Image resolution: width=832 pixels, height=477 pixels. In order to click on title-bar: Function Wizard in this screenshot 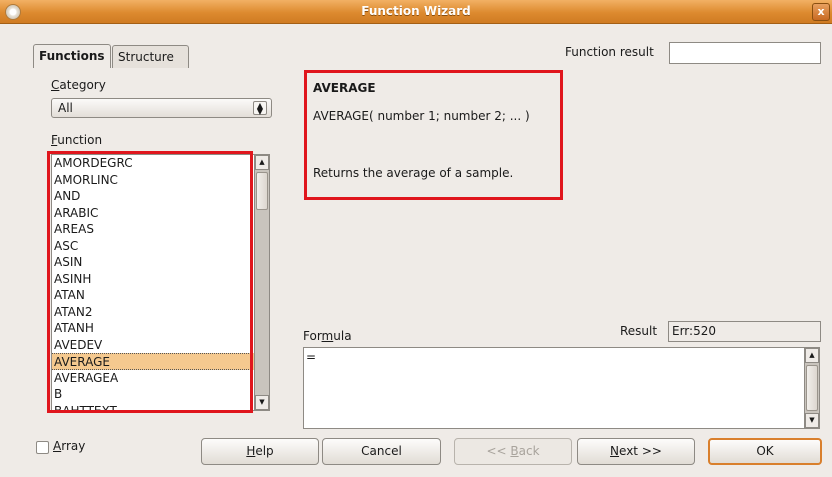, I will do `click(416, 12)`.